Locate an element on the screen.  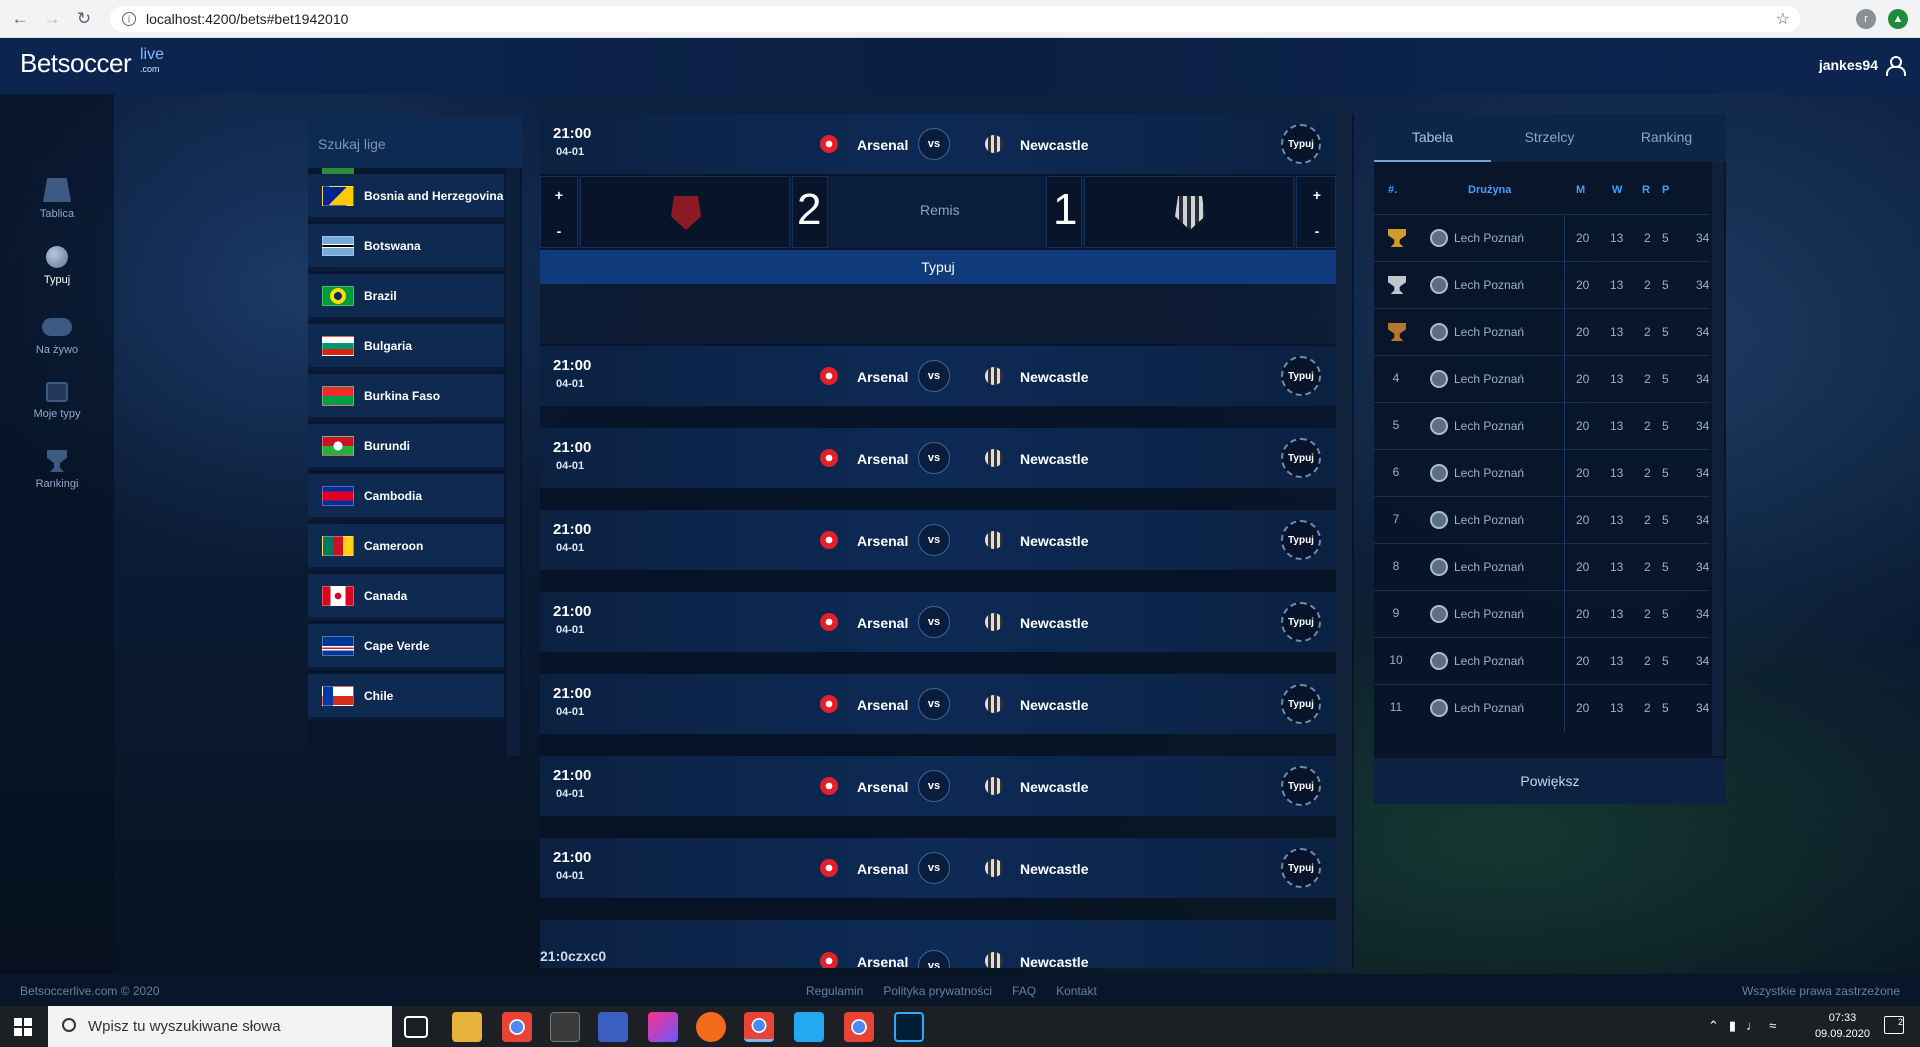
enlarge-button: Powiększ is located at coordinates (1550, 781).